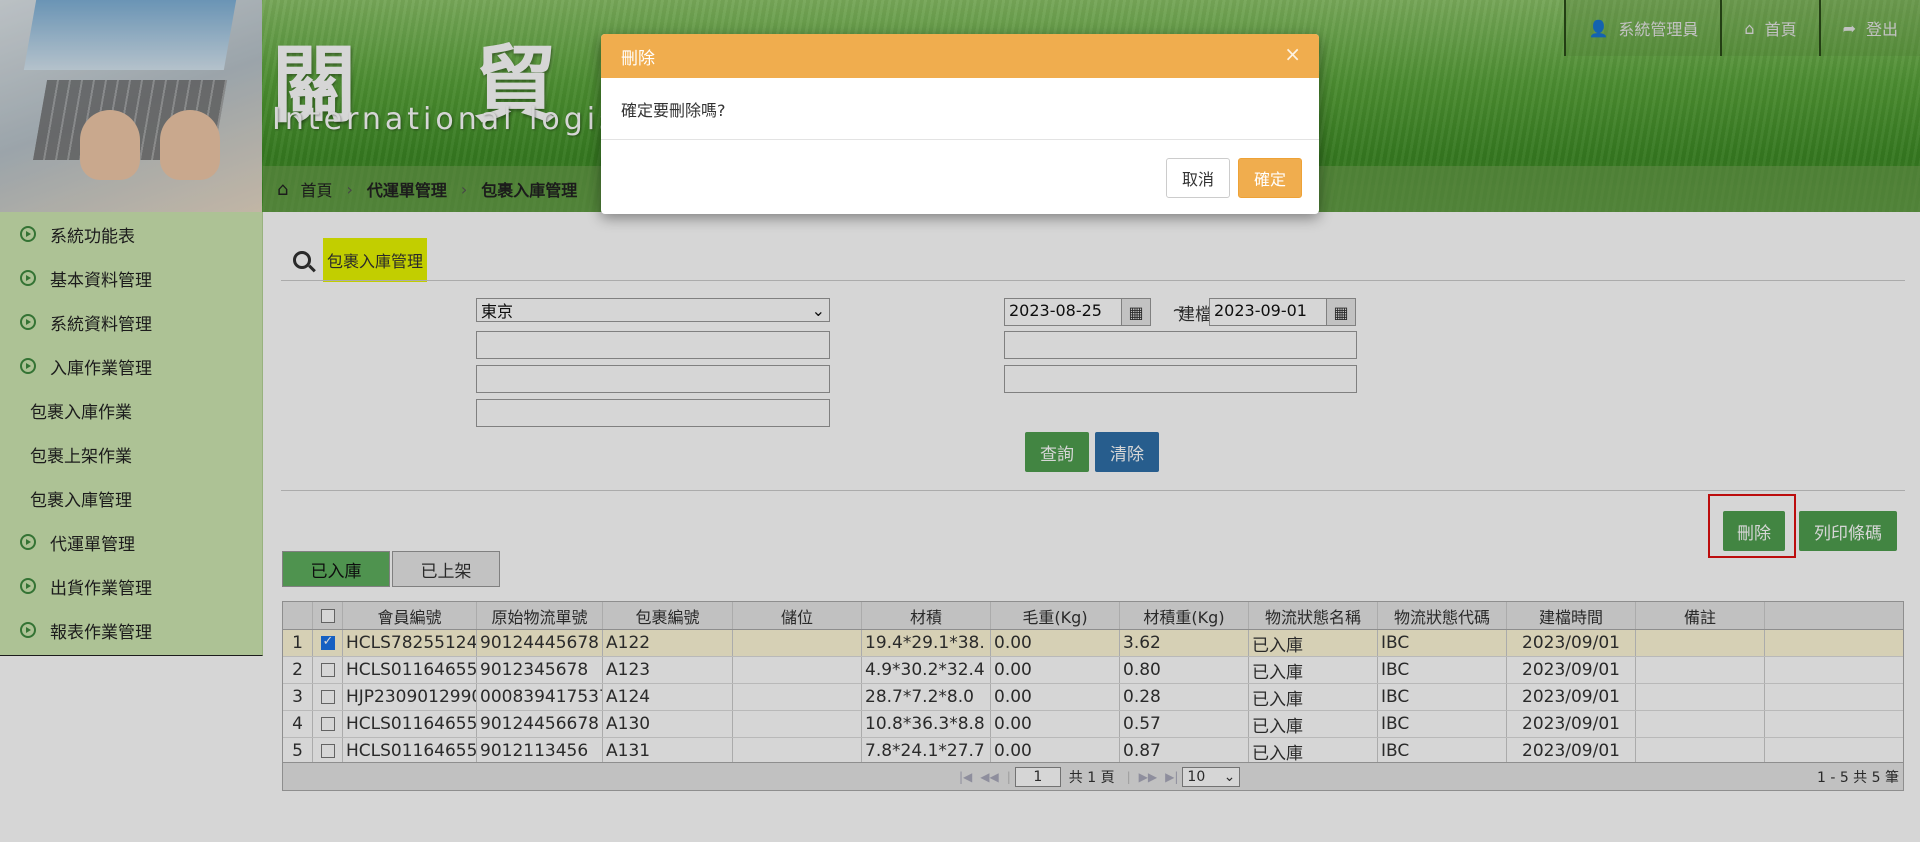 This screenshot has width=1920, height=842. What do you see at coordinates (1270, 178) in the screenshot?
I see `confirm-button: 確定` at bounding box center [1270, 178].